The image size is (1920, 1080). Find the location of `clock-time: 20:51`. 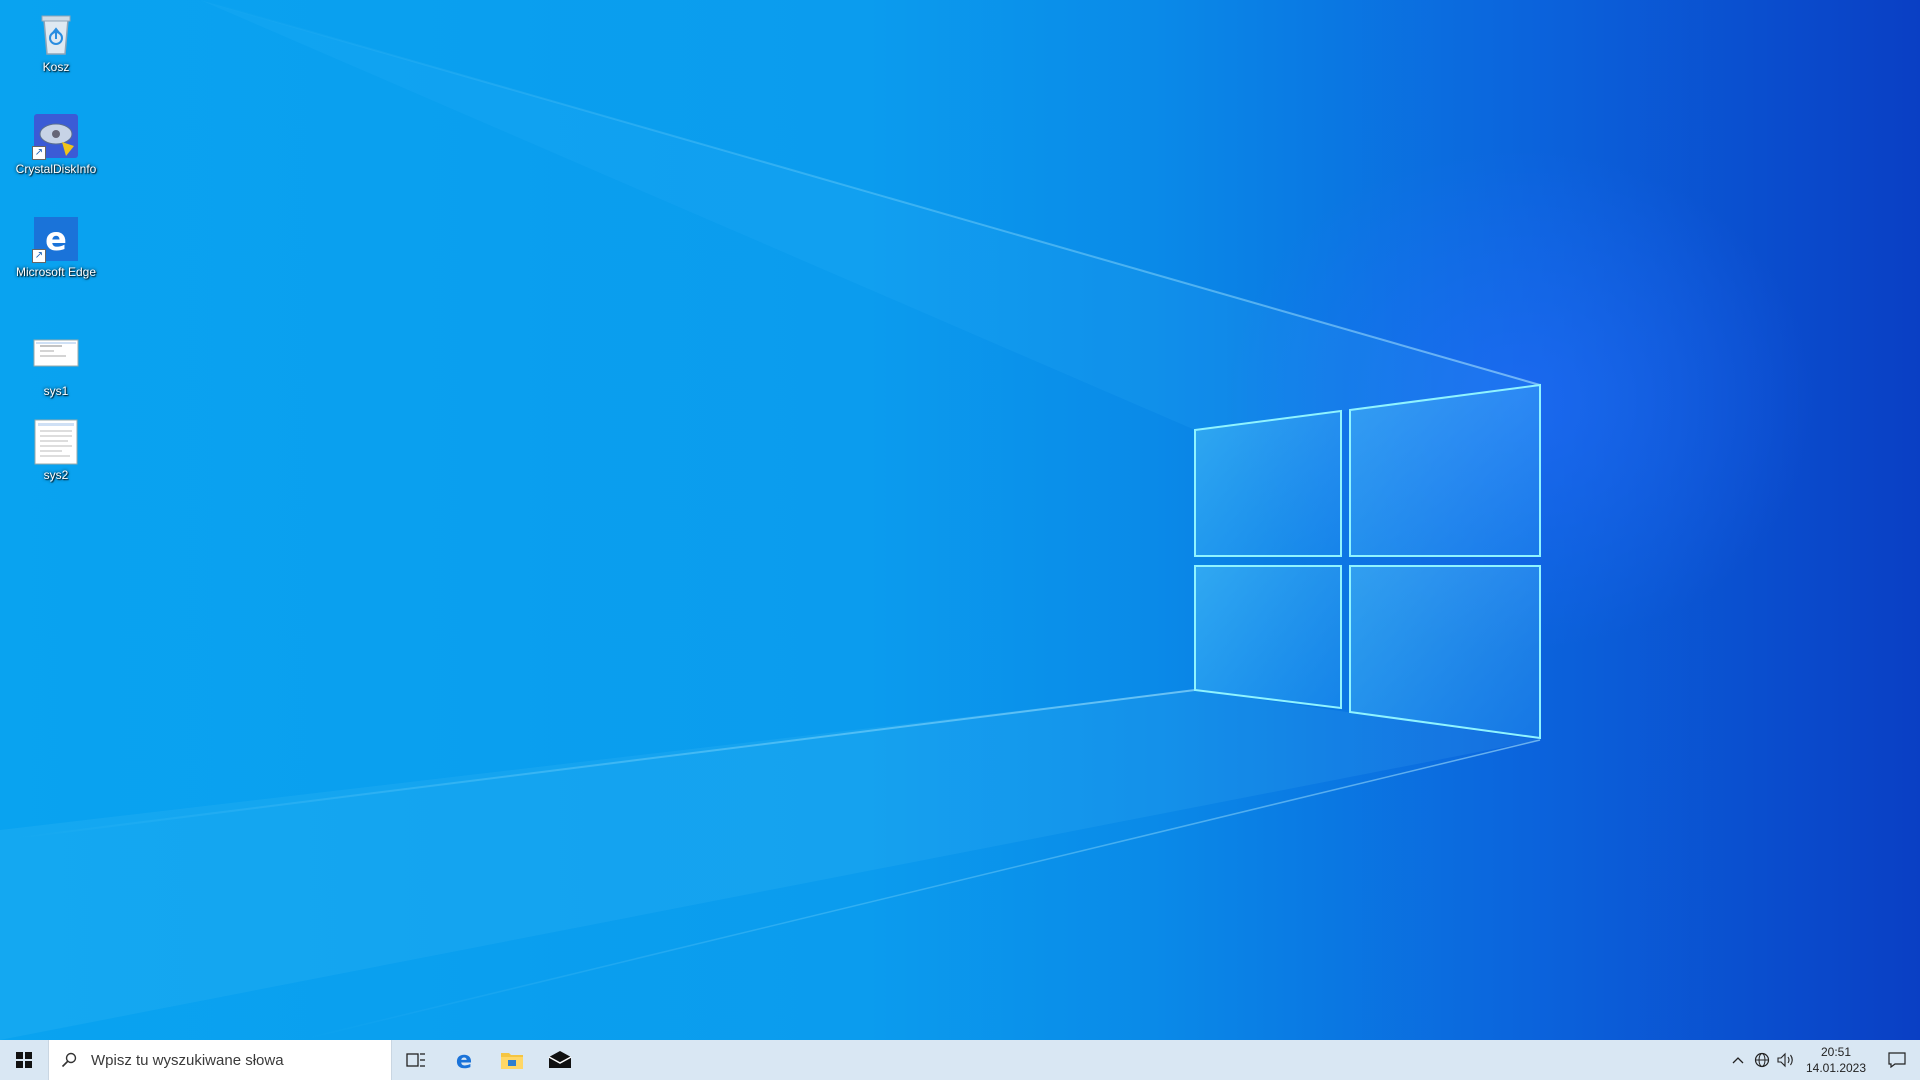

clock-time: 20:51 is located at coordinates (1836, 1052).